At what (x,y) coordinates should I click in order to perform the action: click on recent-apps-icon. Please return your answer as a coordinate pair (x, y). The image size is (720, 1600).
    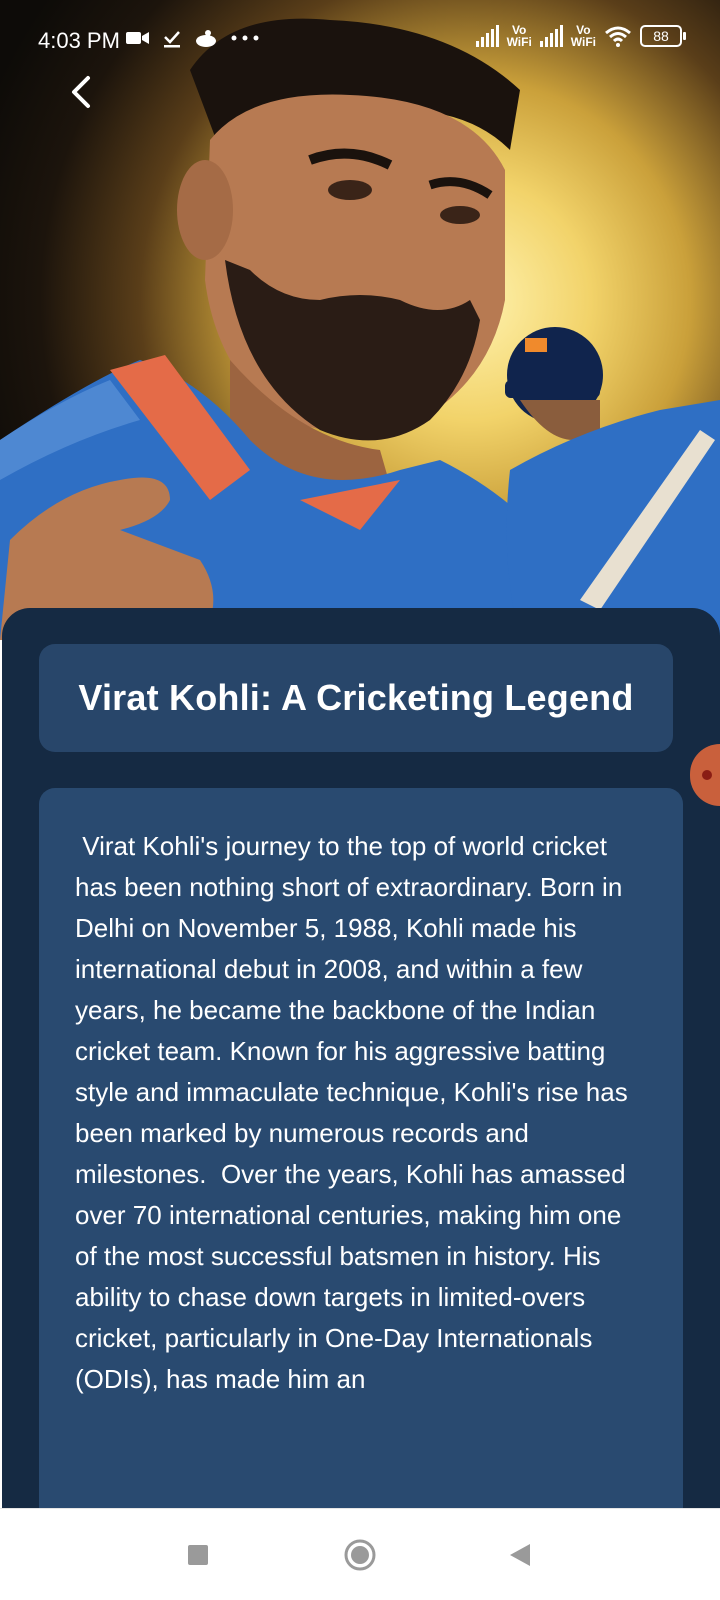
    Looking at the image, I should click on (198, 1555).